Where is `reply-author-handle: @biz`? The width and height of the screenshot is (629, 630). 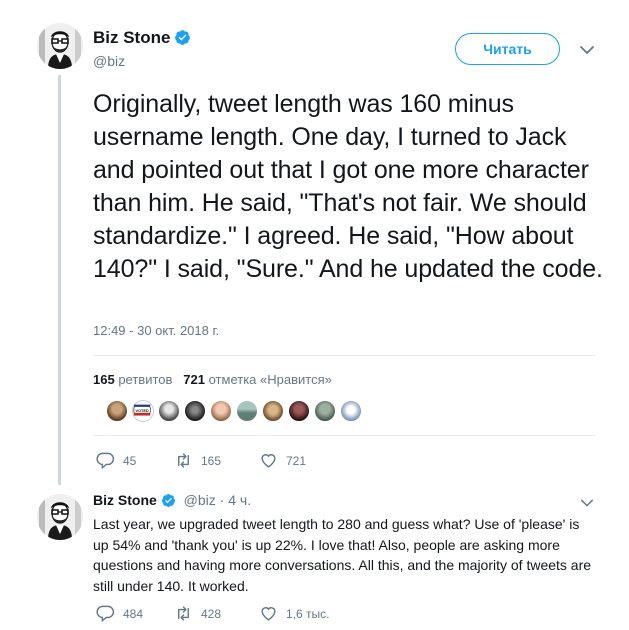 reply-author-handle: @biz is located at coordinates (200, 500).